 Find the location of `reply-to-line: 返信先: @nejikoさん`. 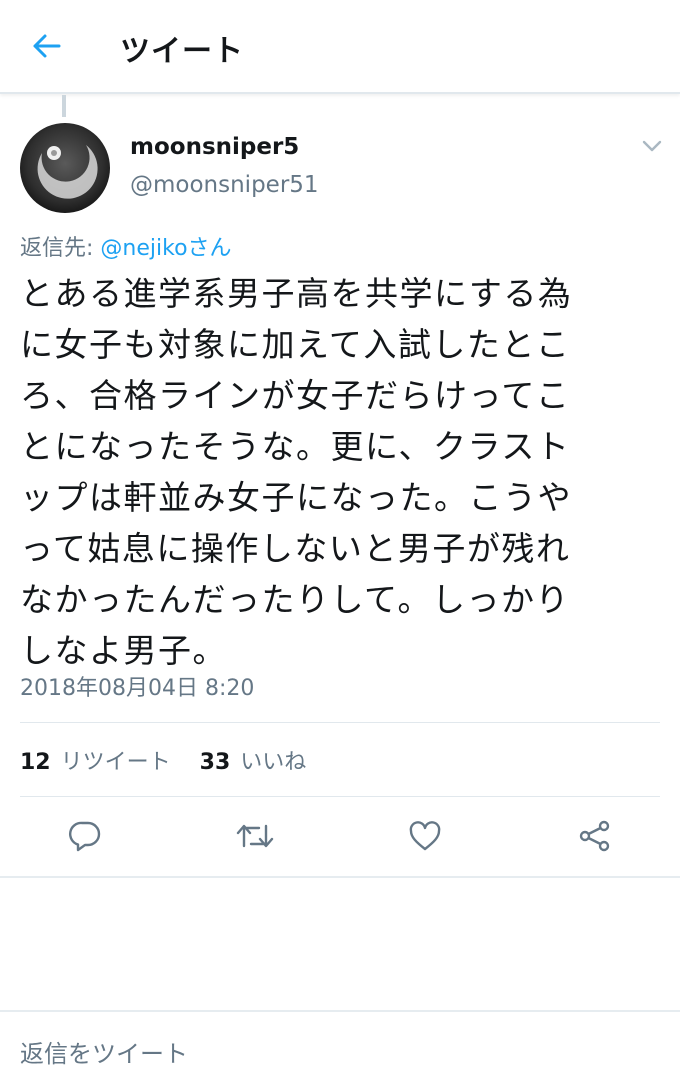

reply-to-line: 返信先: @nejikoさん is located at coordinates (126, 246).